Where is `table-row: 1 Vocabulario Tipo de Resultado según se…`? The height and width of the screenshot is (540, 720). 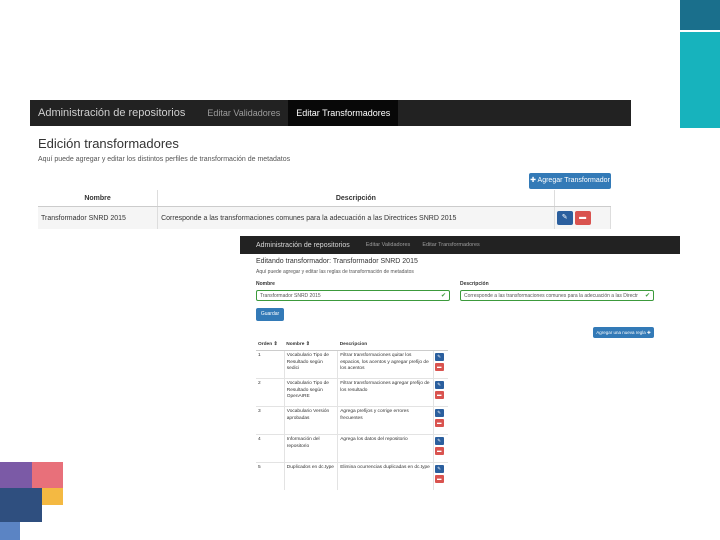 table-row: 1 Vocabulario Tipo de Resultado según se… is located at coordinates (352, 364).